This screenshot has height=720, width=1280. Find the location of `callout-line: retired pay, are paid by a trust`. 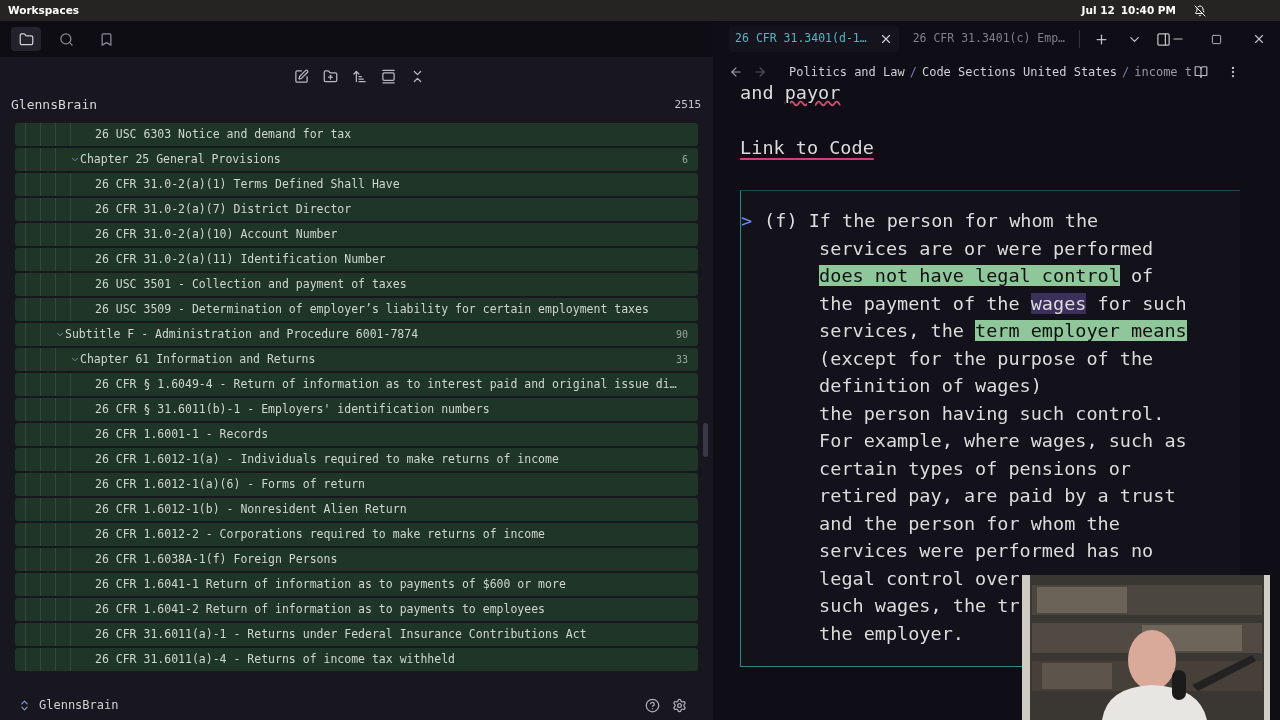

callout-line: retired pay, are paid by a trust is located at coordinates (997, 496).